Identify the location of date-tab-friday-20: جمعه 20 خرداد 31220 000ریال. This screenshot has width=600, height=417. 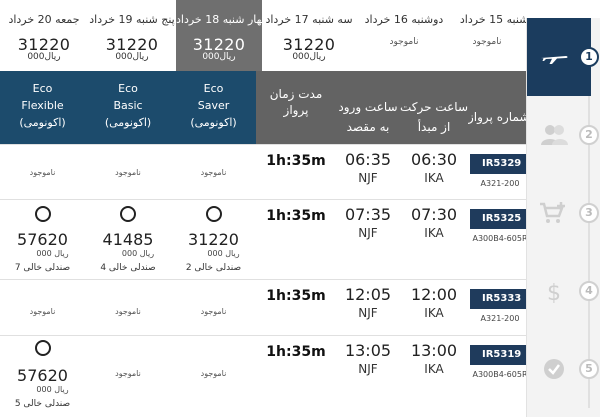
(44, 35).